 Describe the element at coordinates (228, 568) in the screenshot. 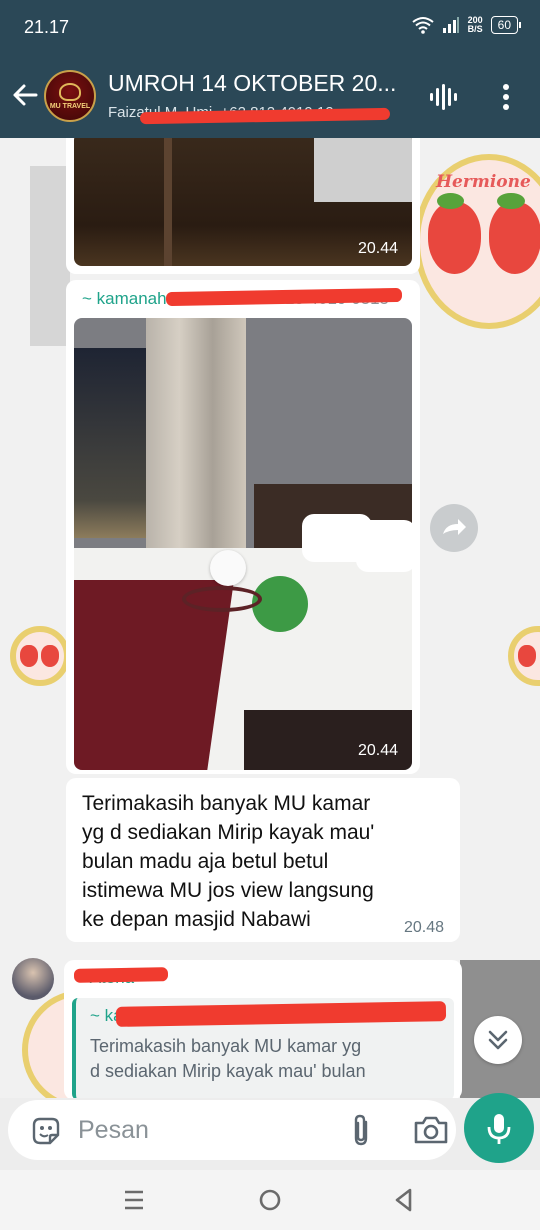

I see `photo-balloon-white` at that location.